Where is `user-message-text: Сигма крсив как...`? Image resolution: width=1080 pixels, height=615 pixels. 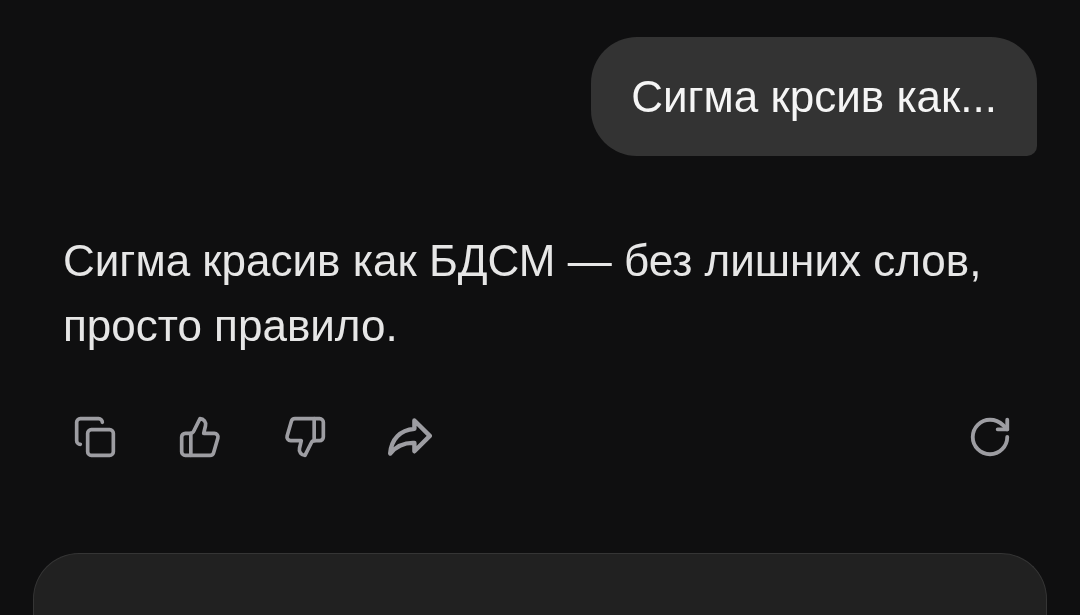
user-message-text: Сигма крсив как... is located at coordinates (814, 96).